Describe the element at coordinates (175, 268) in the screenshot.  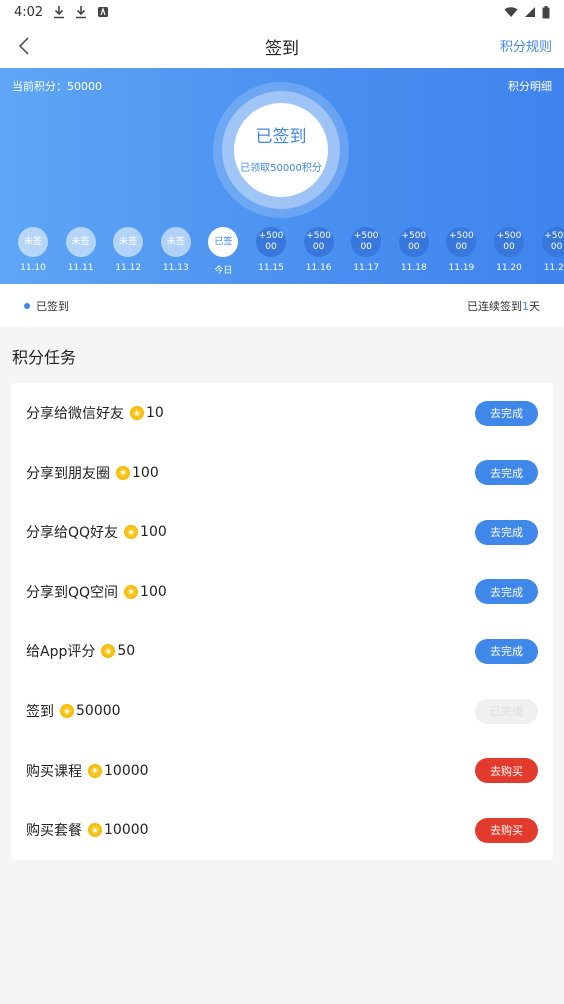
I see `day-date: 11.13` at that location.